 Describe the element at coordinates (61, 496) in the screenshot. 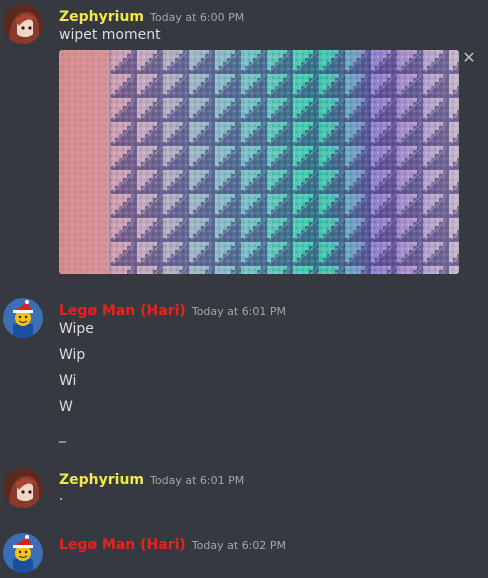

I see `message-text: .` at that location.